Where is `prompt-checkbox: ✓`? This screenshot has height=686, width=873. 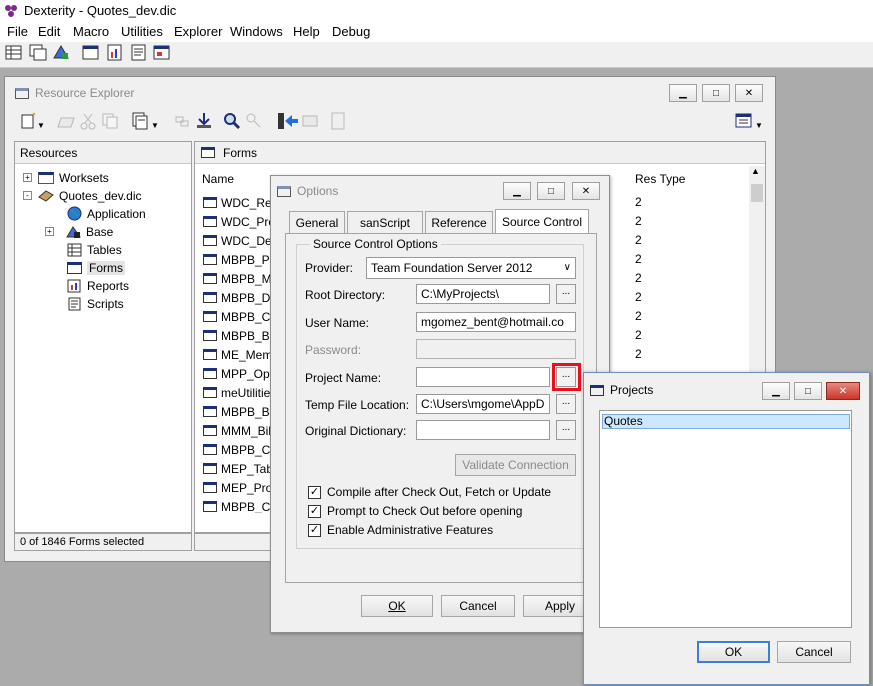
prompt-checkbox: ✓ is located at coordinates (314, 511).